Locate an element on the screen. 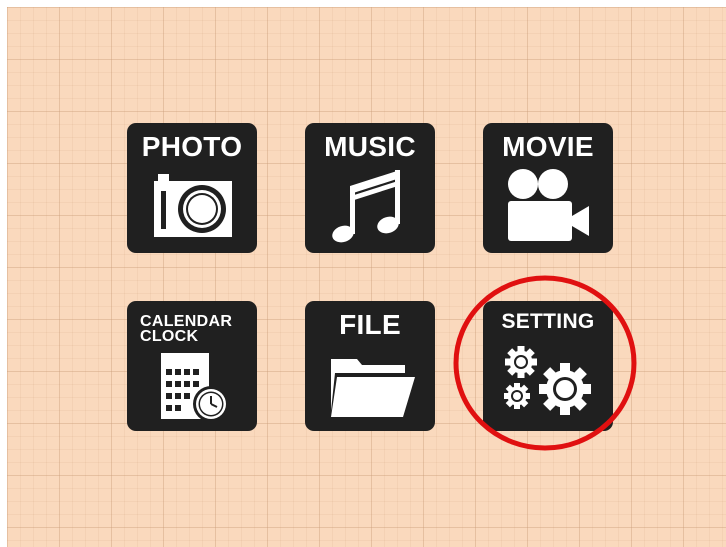  movie-tile: MOVIE is located at coordinates (548, 188).